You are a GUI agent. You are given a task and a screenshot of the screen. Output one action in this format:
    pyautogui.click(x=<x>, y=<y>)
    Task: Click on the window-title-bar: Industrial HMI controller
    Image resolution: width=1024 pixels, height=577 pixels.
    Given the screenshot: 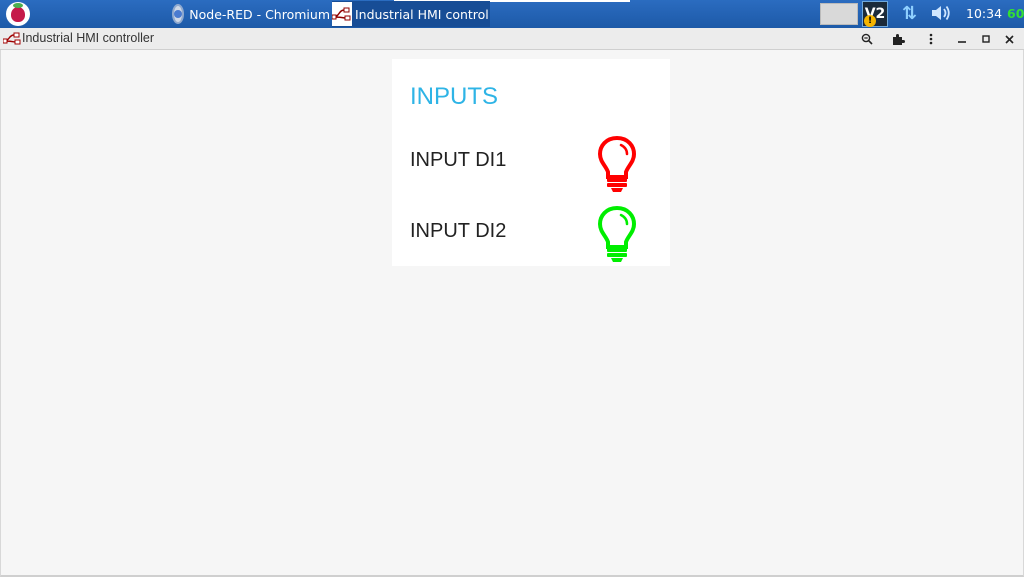 What is the action you would take?
    pyautogui.click(x=512, y=39)
    